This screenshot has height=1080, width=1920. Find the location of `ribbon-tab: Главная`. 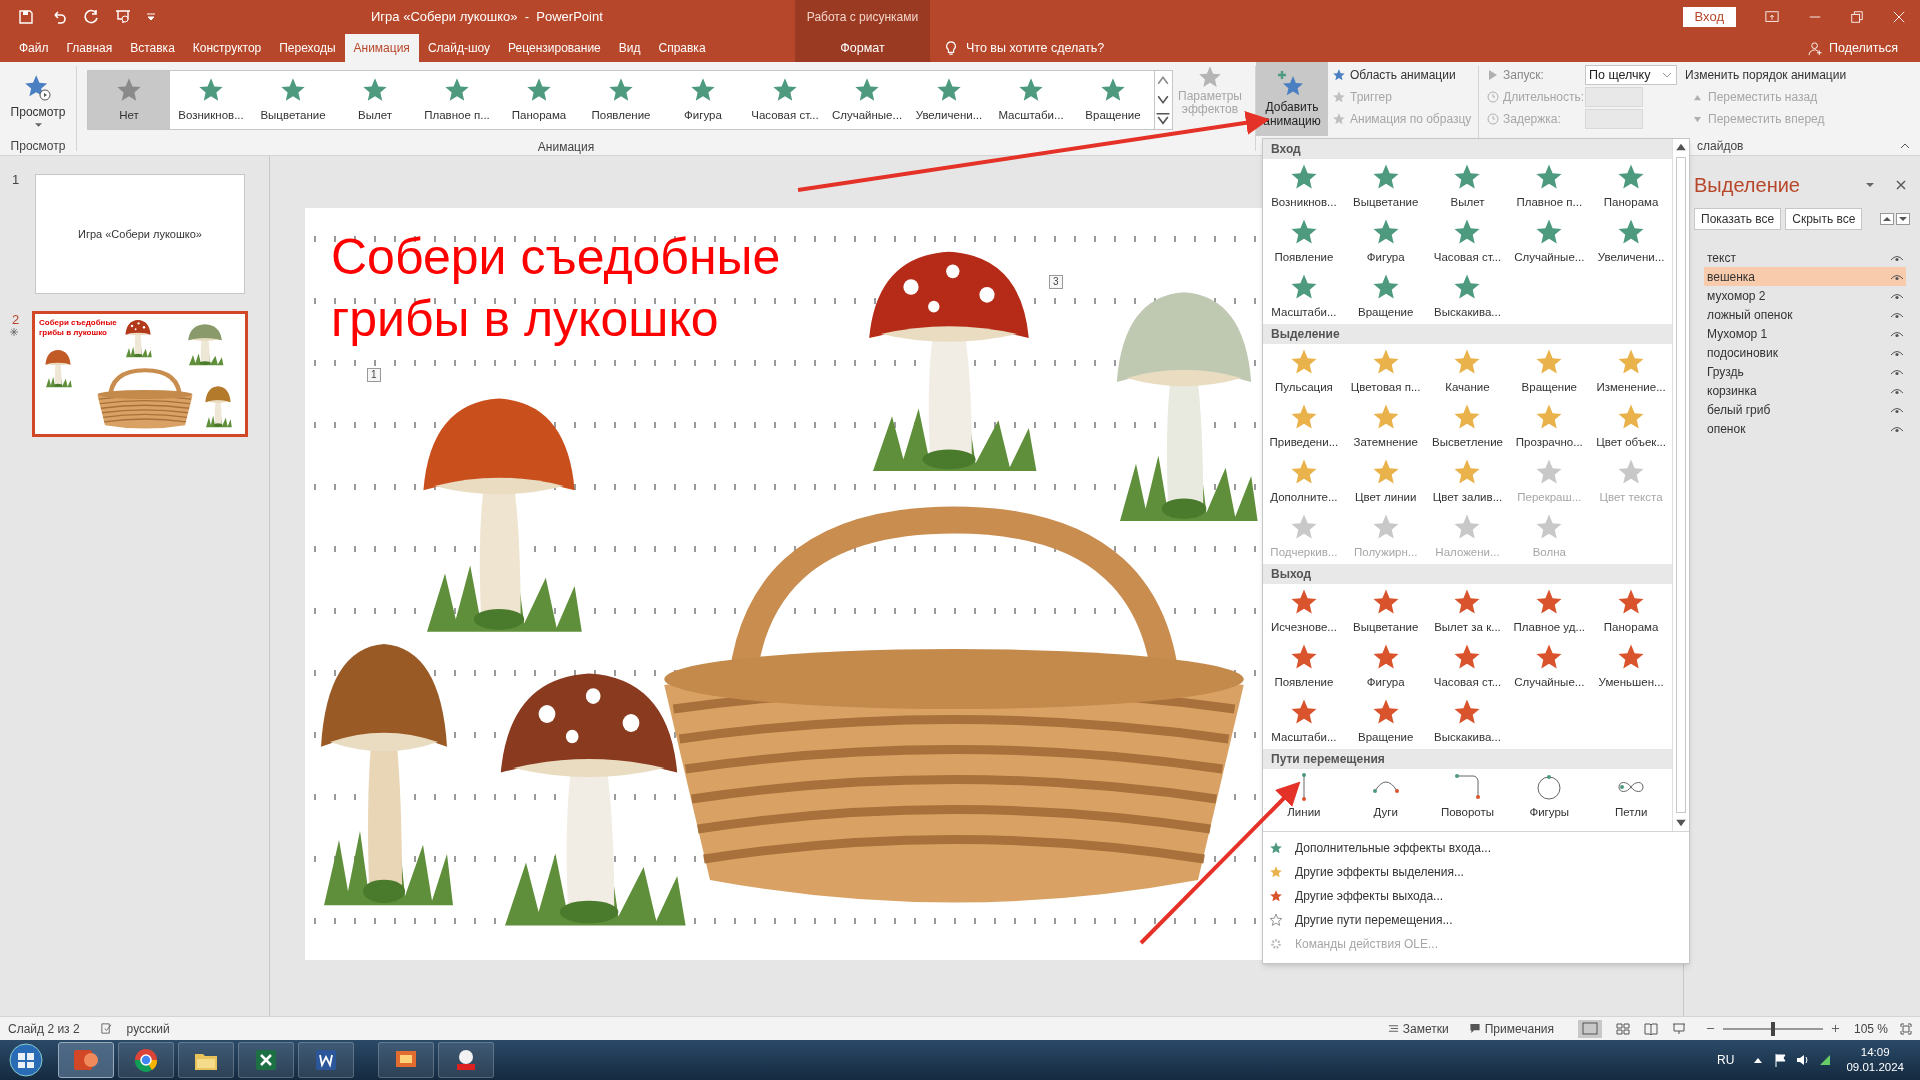

ribbon-tab: Главная is located at coordinates (89, 48).